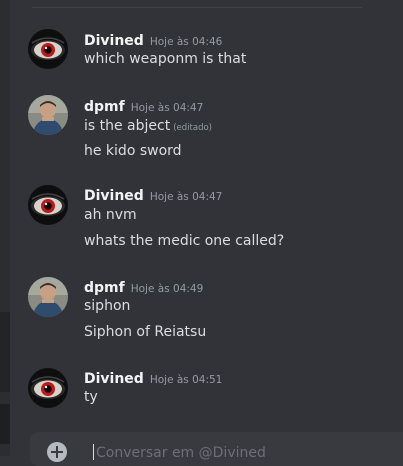 This screenshot has width=403, height=466. I want to click on timestamp: Hoje às 04:51, so click(186, 380).